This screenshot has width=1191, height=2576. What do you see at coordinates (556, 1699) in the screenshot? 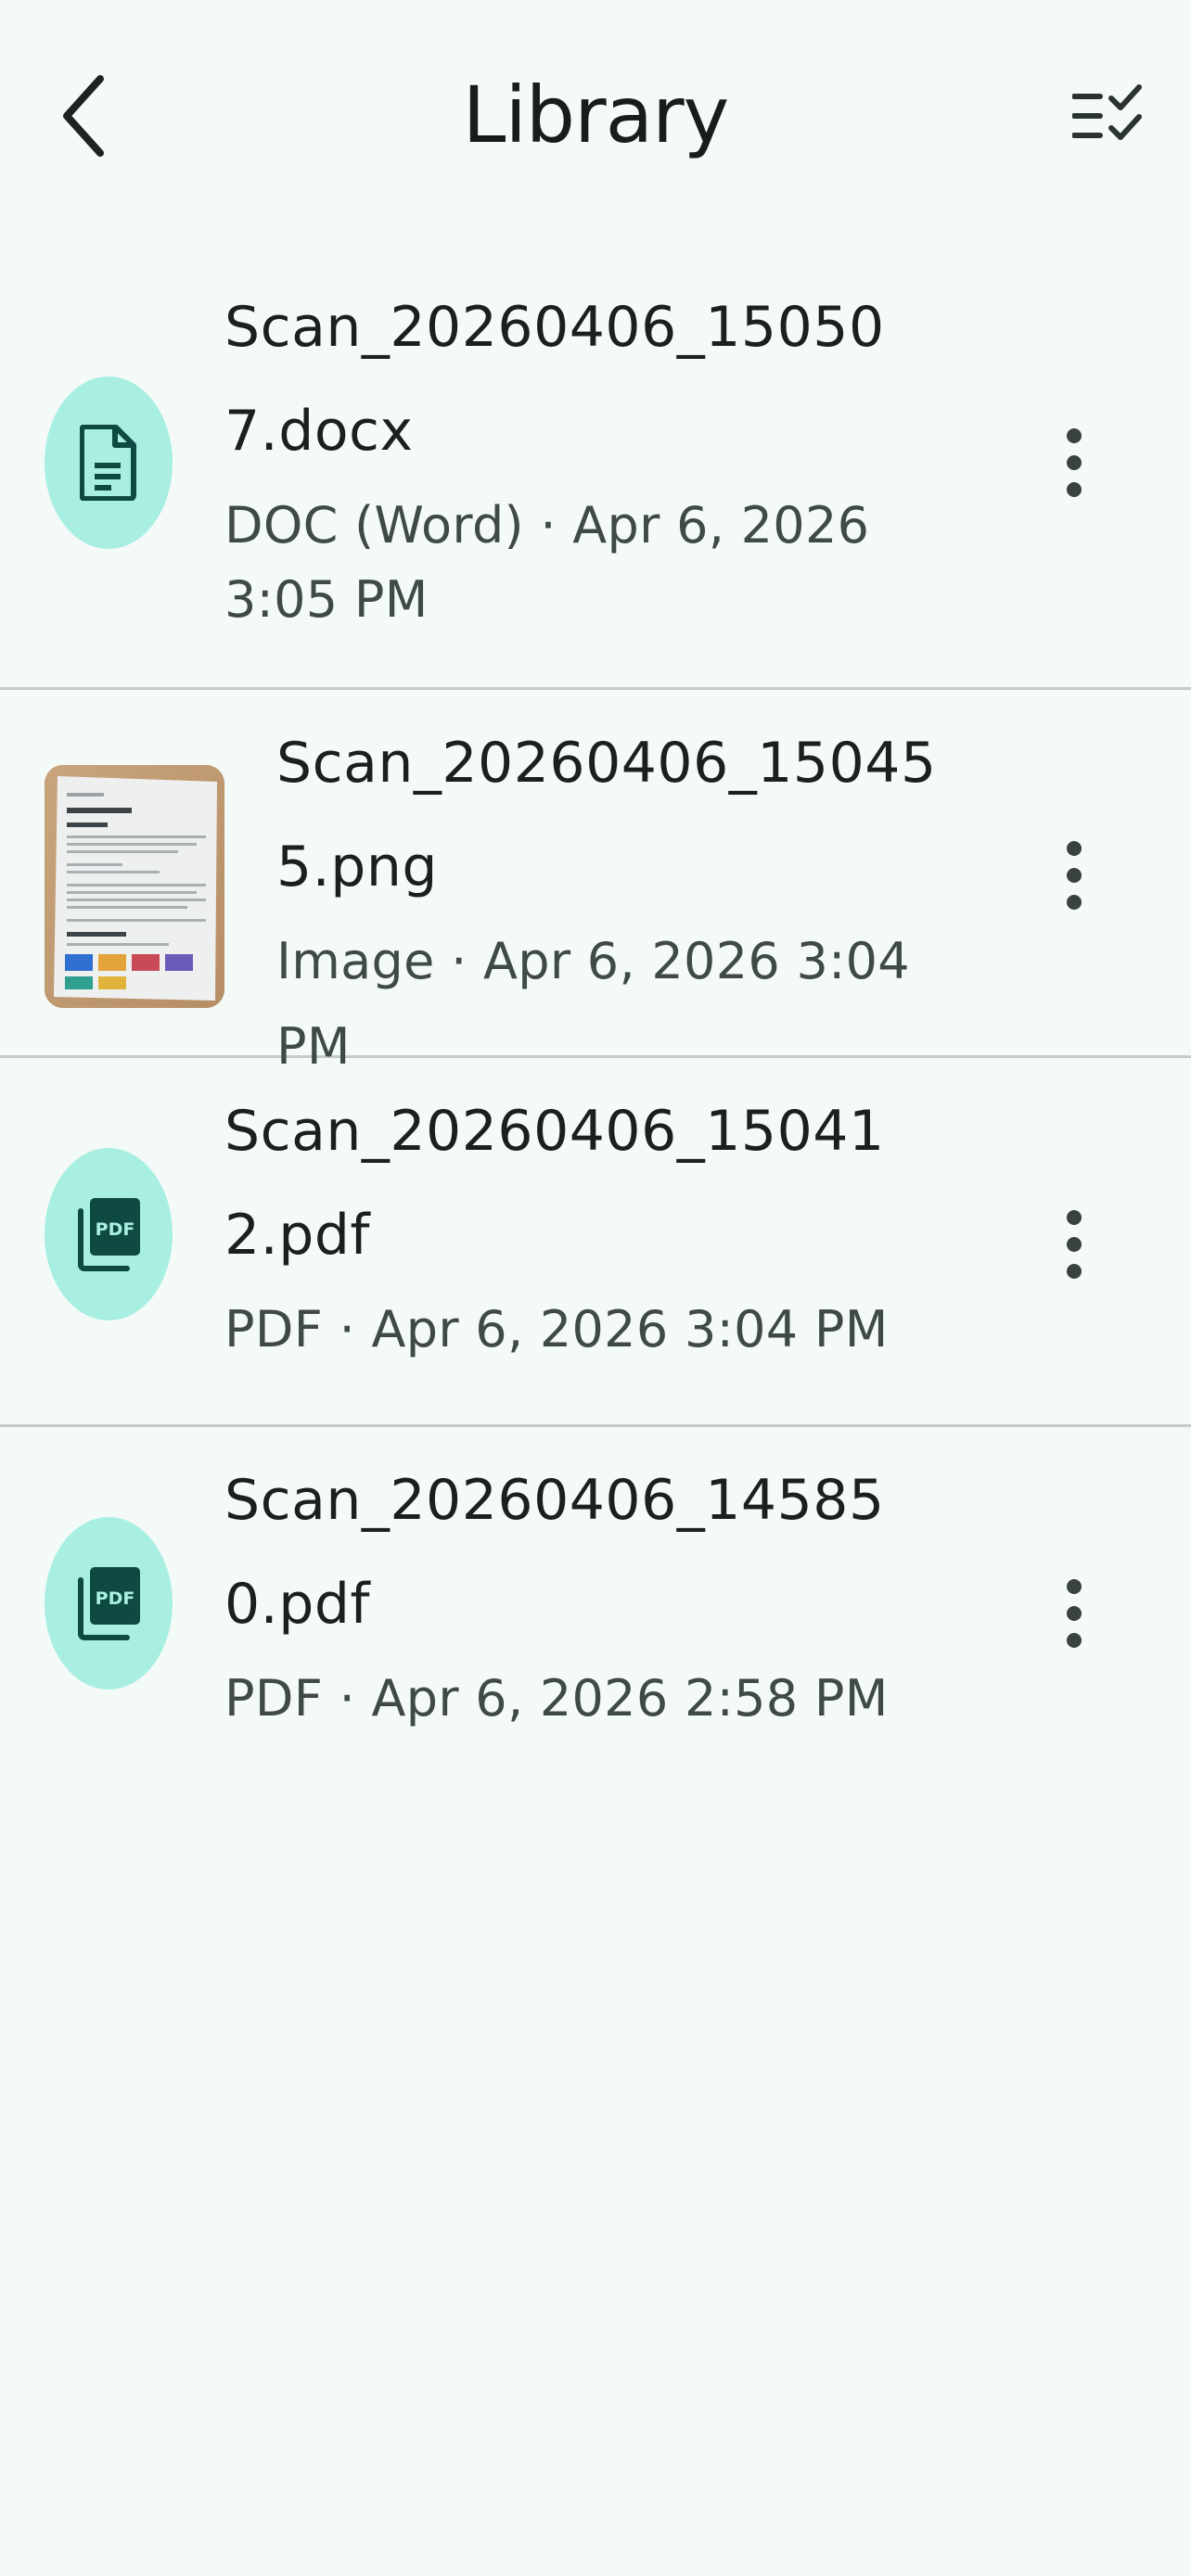
I see `file-meta: PDF · Apr 6, 2026 2:58 PM` at bounding box center [556, 1699].